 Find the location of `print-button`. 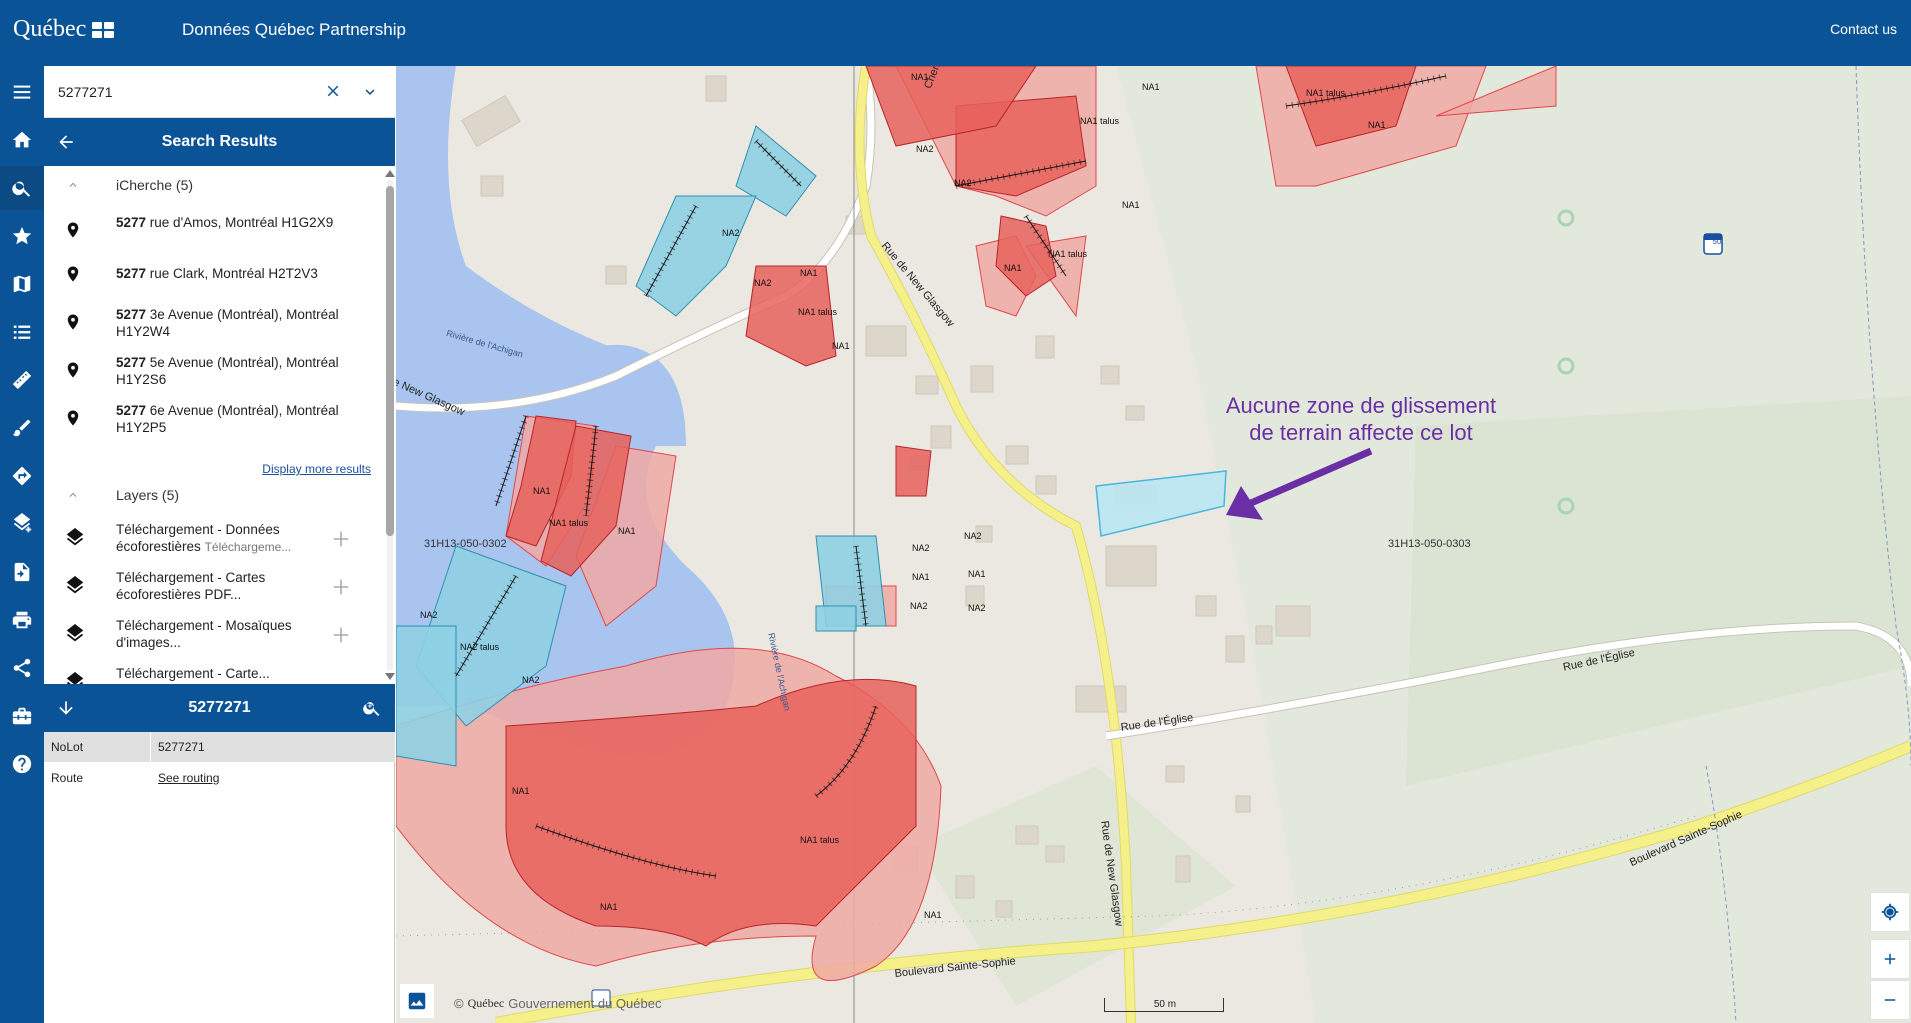

print-button is located at coordinates (22, 620).